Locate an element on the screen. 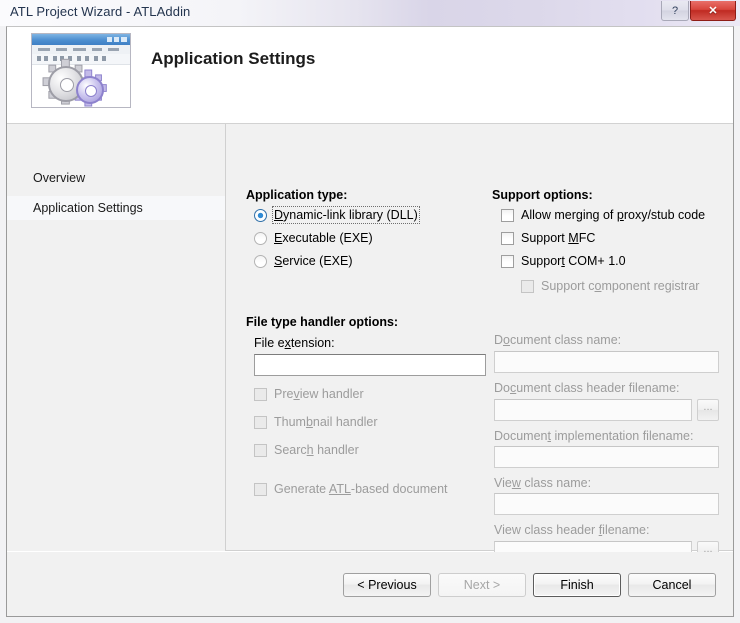 The image size is (740, 623). file-extension-label: File extension: is located at coordinates (294, 343).